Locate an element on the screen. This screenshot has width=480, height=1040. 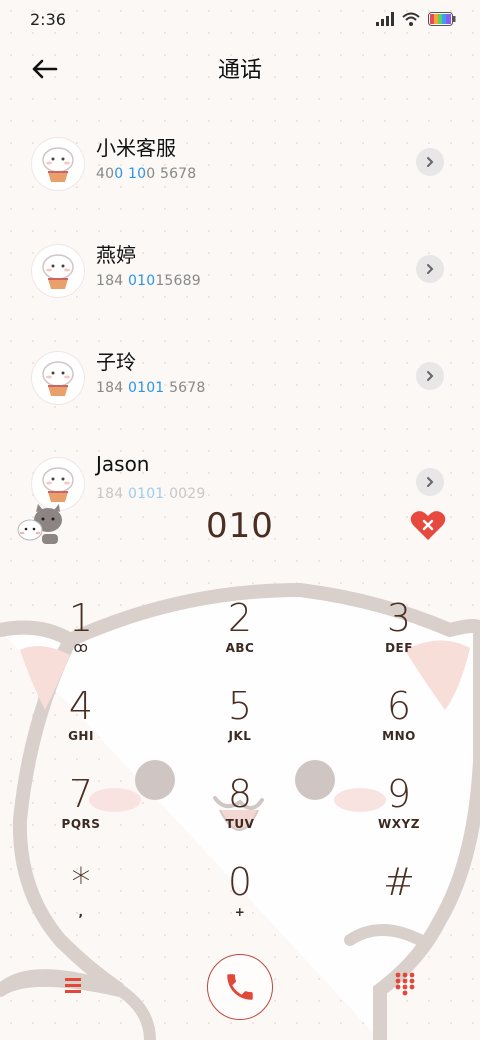
back-button is located at coordinates (45, 69).